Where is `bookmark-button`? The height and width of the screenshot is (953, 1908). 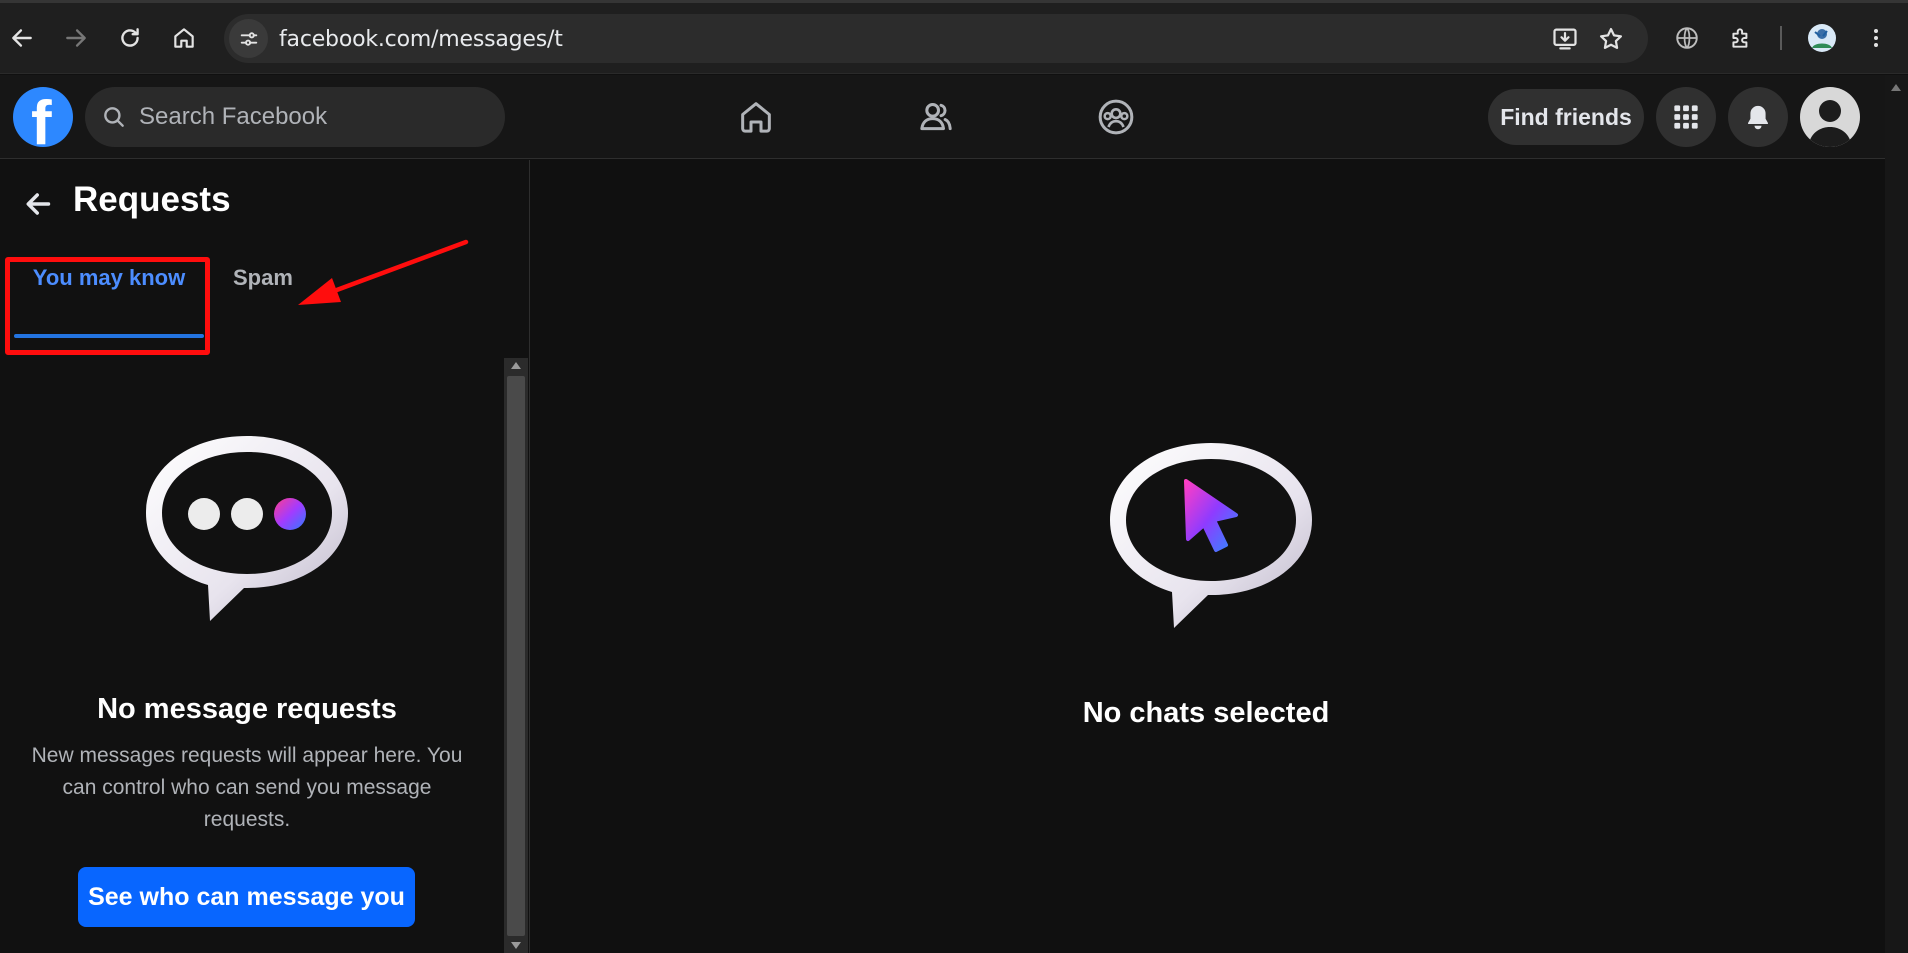
bookmark-button is located at coordinates (1611, 39).